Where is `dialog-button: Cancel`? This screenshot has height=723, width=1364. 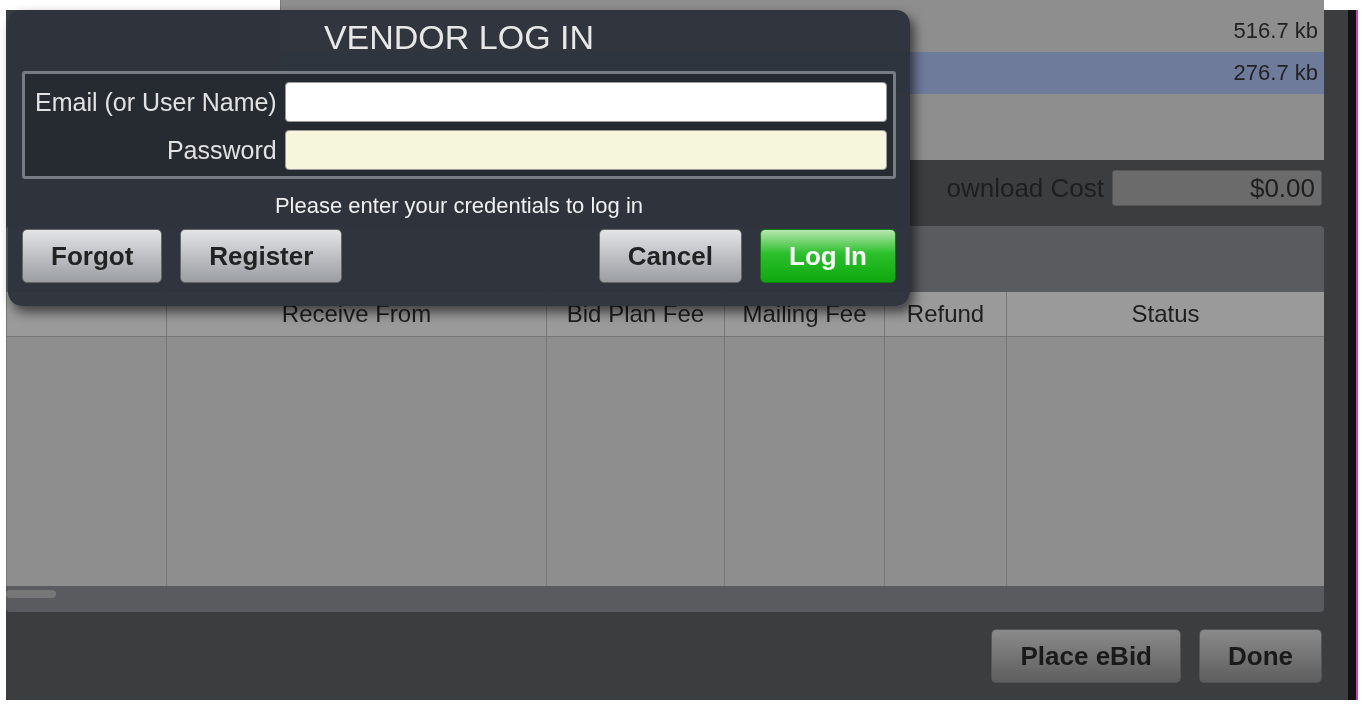 dialog-button: Cancel is located at coordinates (670, 256).